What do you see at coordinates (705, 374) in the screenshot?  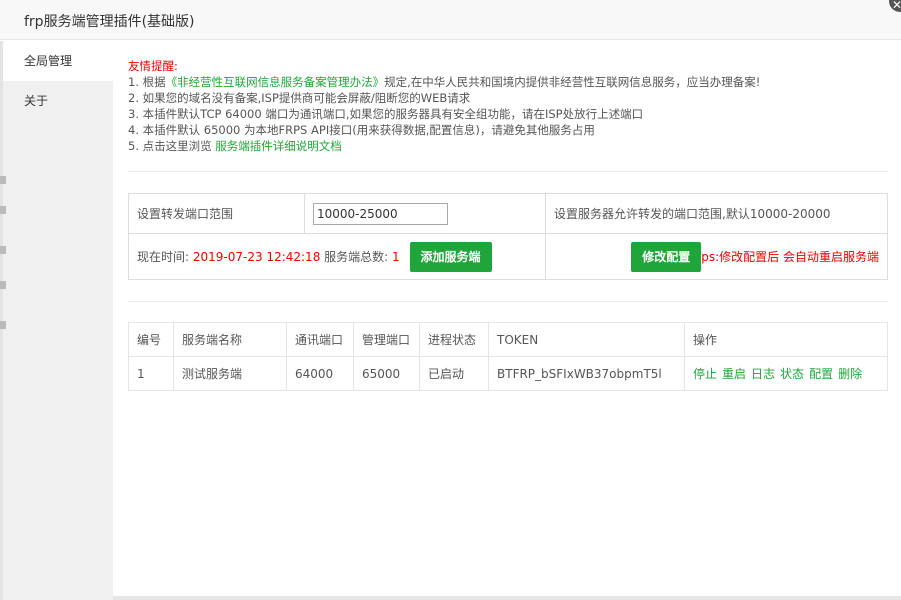 I see `stop-link: 停止` at bounding box center [705, 374].